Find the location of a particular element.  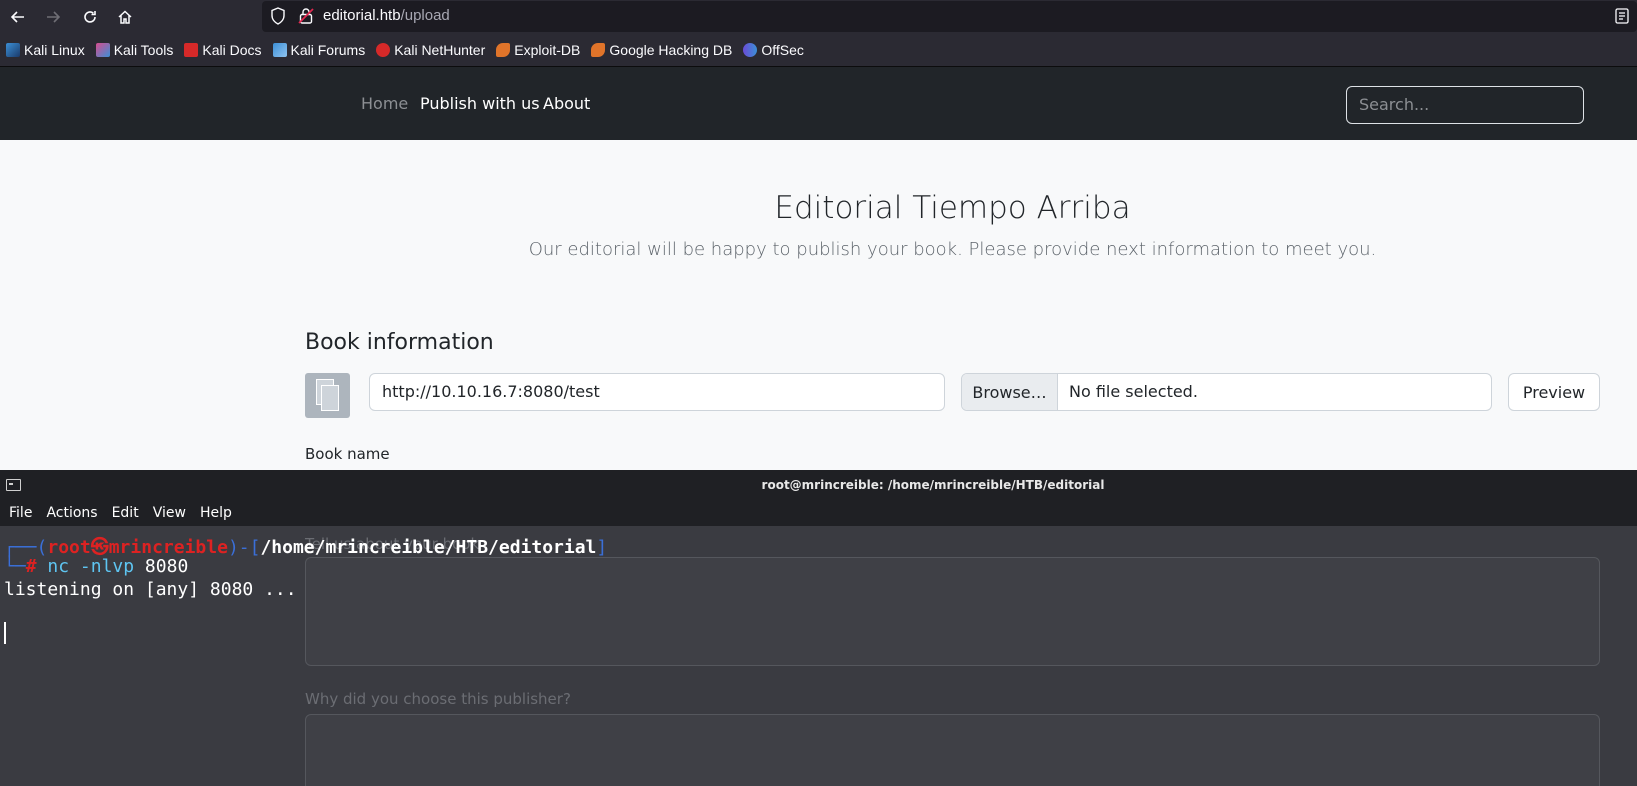

bookmark-kali-nethunter: Kali NetHunter is located at coordinates (430, 50).